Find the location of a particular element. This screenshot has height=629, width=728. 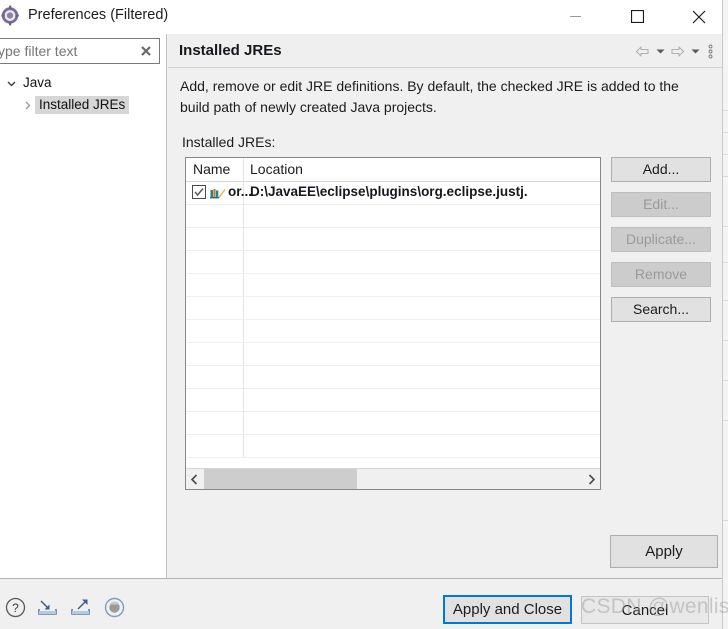

table-header-row: Name Location is located at coordinates (393, 170).